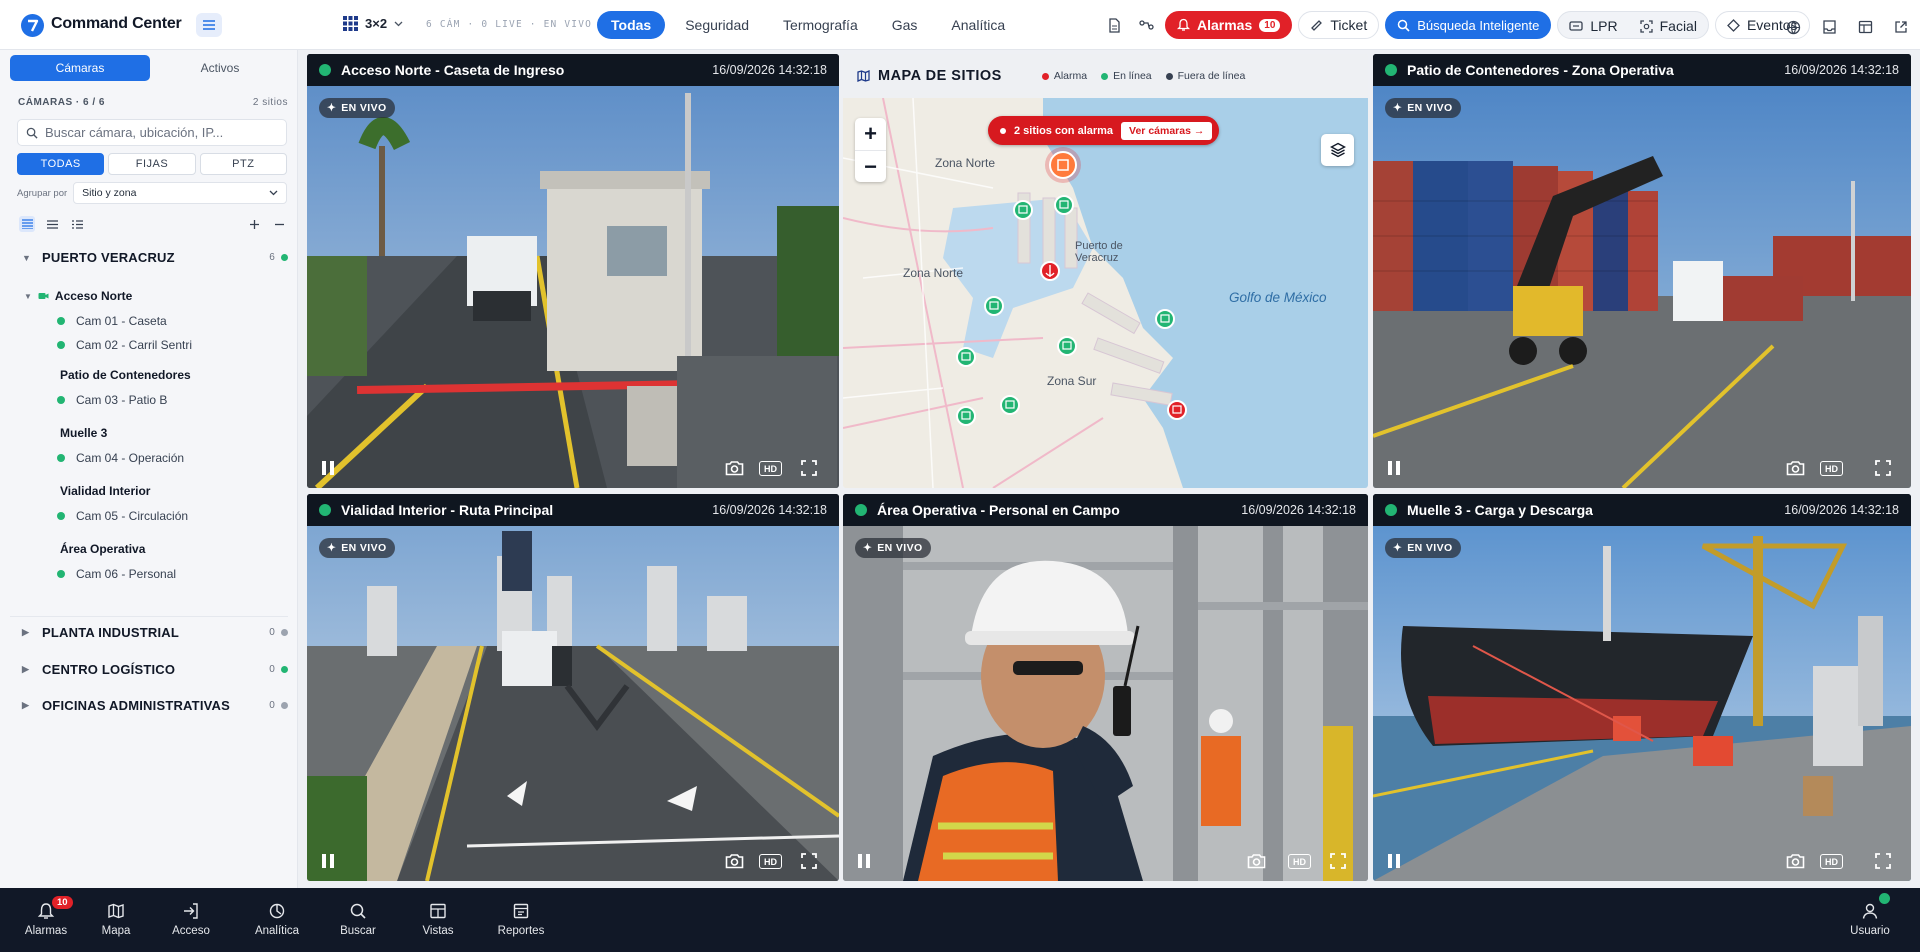 The width and height of the screenshot is (1920, 952). I want to click on ticket-button: Ticket, so click(1339, 25).